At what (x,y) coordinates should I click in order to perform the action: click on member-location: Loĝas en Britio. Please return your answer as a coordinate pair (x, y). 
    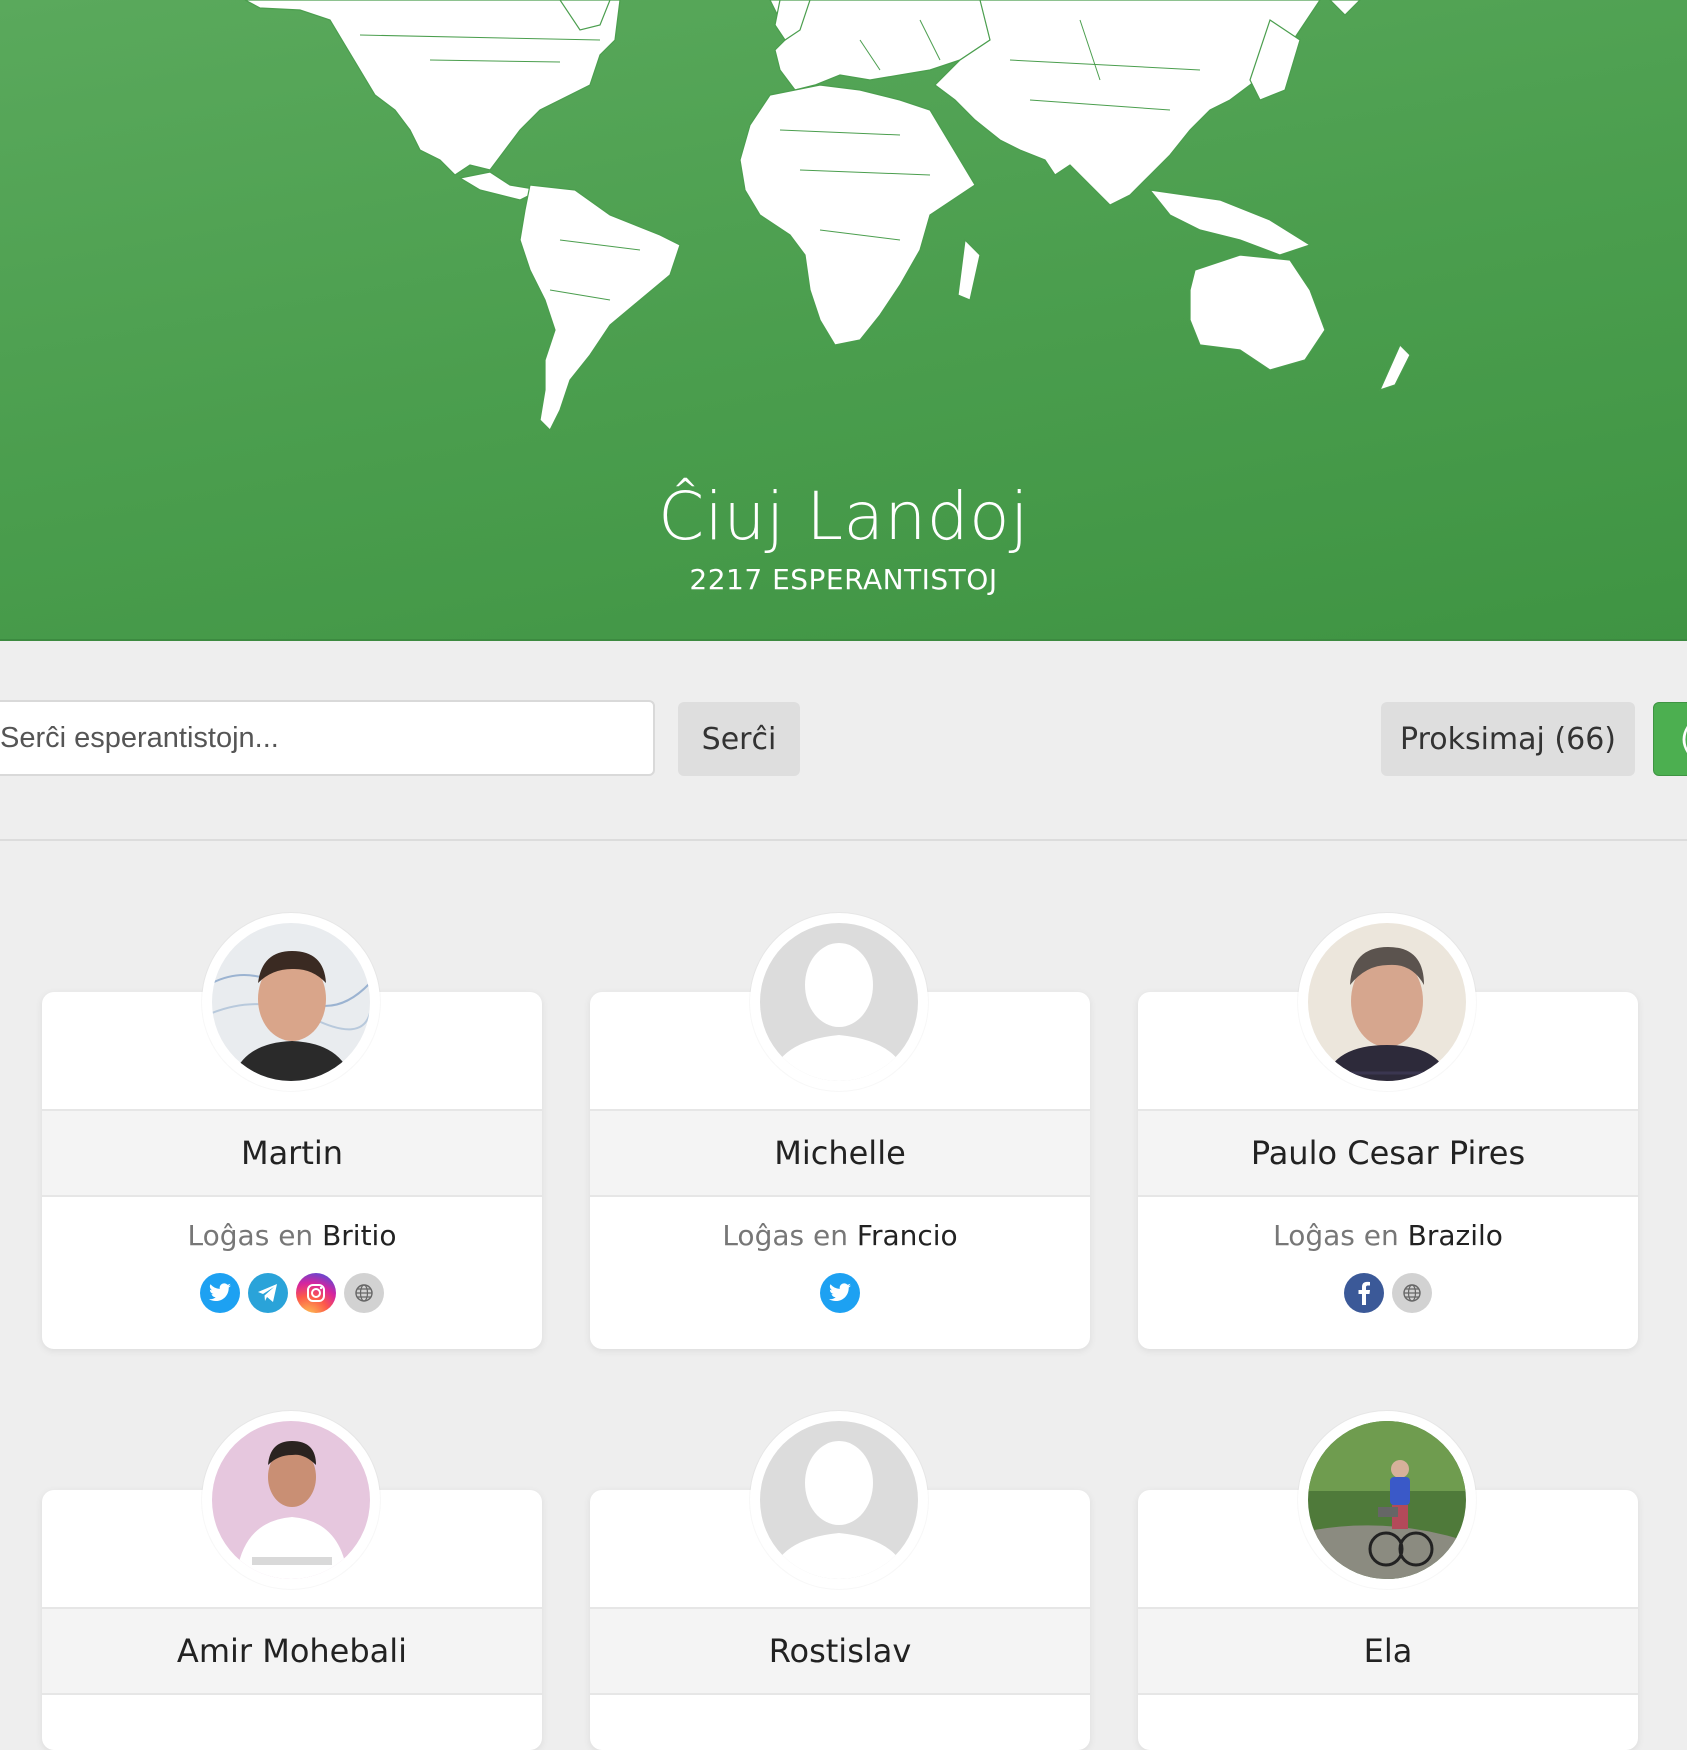
    Looking at the image, I should click on (292, 1224).